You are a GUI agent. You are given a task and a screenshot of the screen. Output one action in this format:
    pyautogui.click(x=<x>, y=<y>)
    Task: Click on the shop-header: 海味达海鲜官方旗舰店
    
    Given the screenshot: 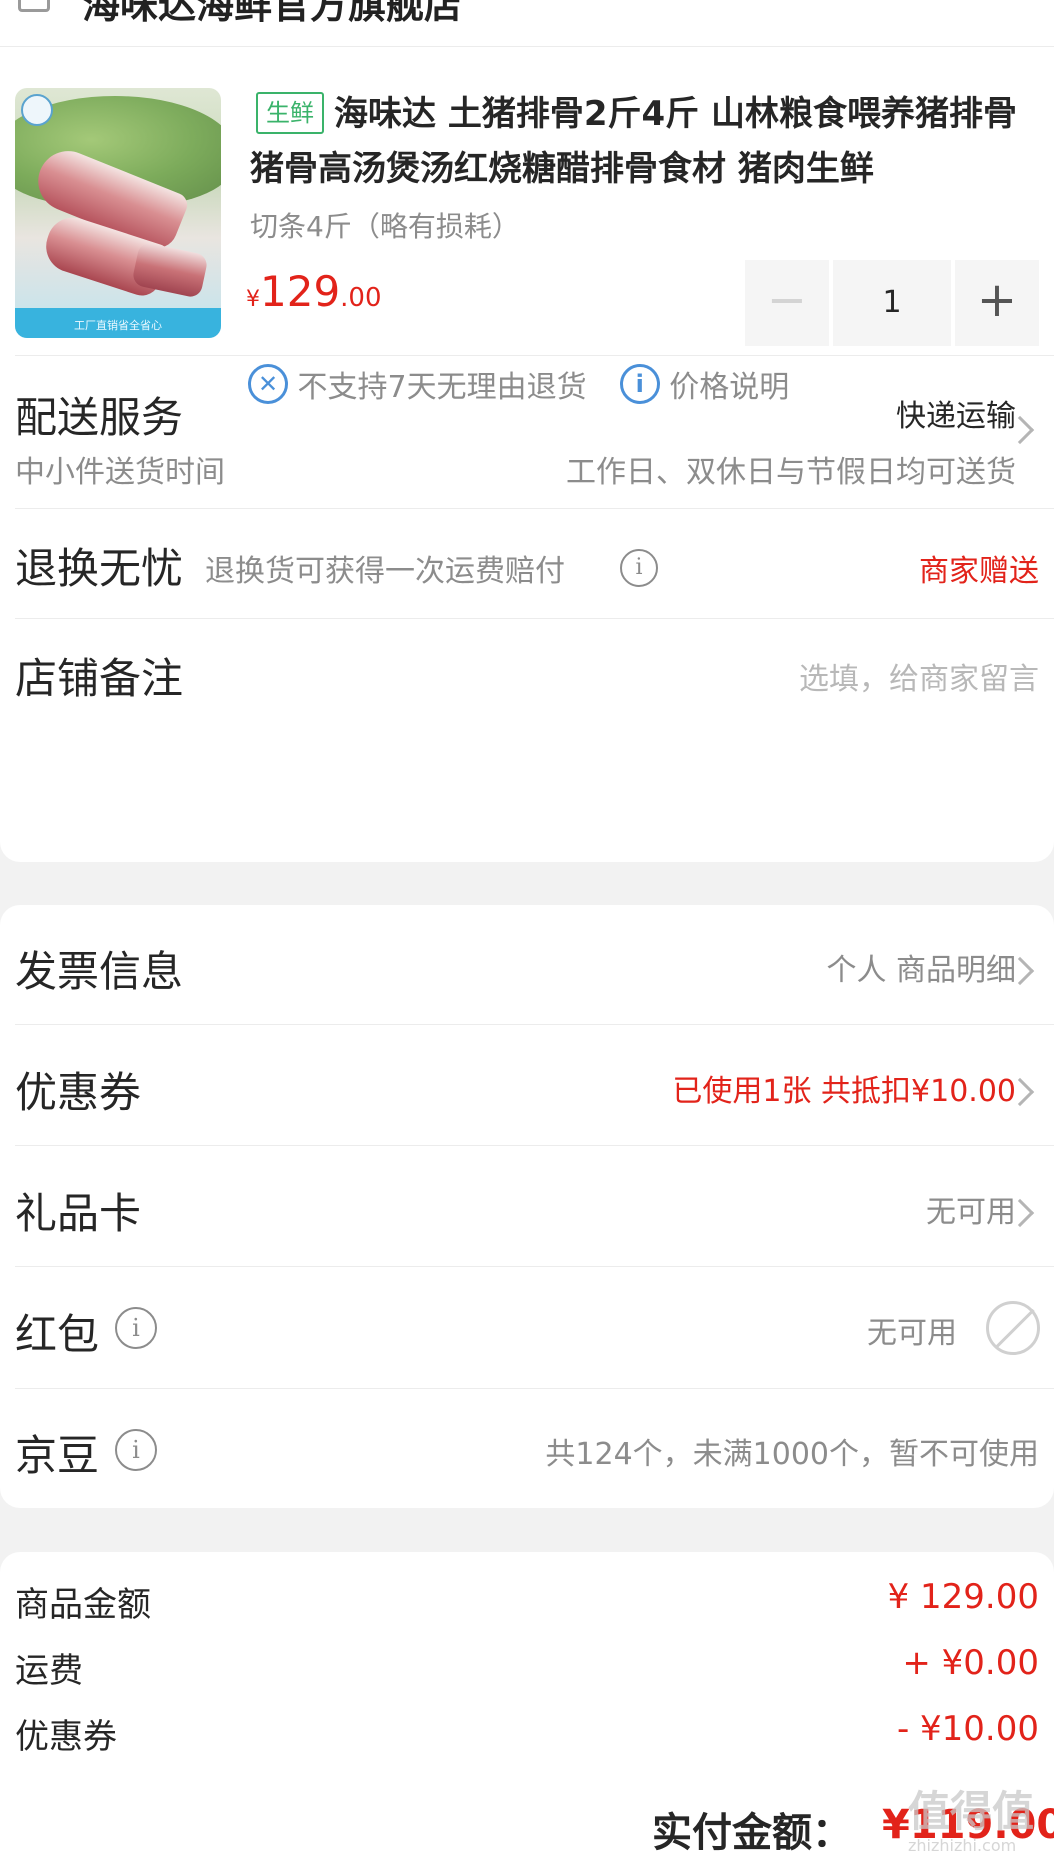 What is the action you would take?
    pyautogui.click(x=527, y=23)
    